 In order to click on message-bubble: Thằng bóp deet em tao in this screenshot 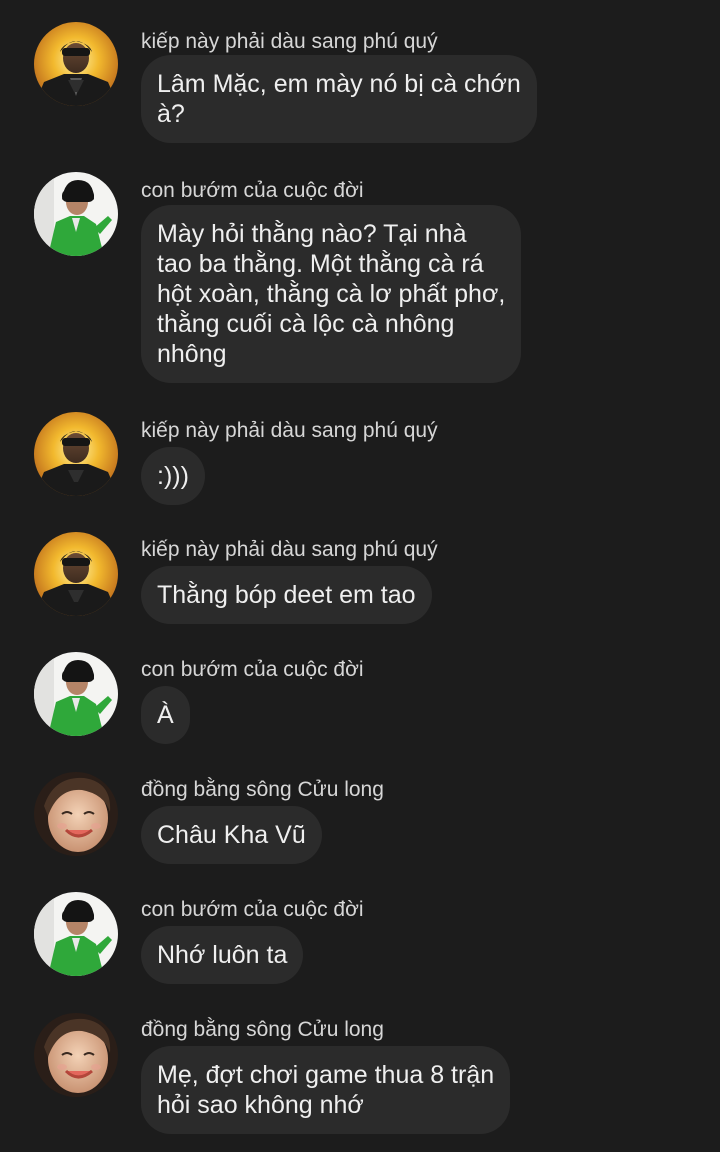, I will do `click(286, 595)`.